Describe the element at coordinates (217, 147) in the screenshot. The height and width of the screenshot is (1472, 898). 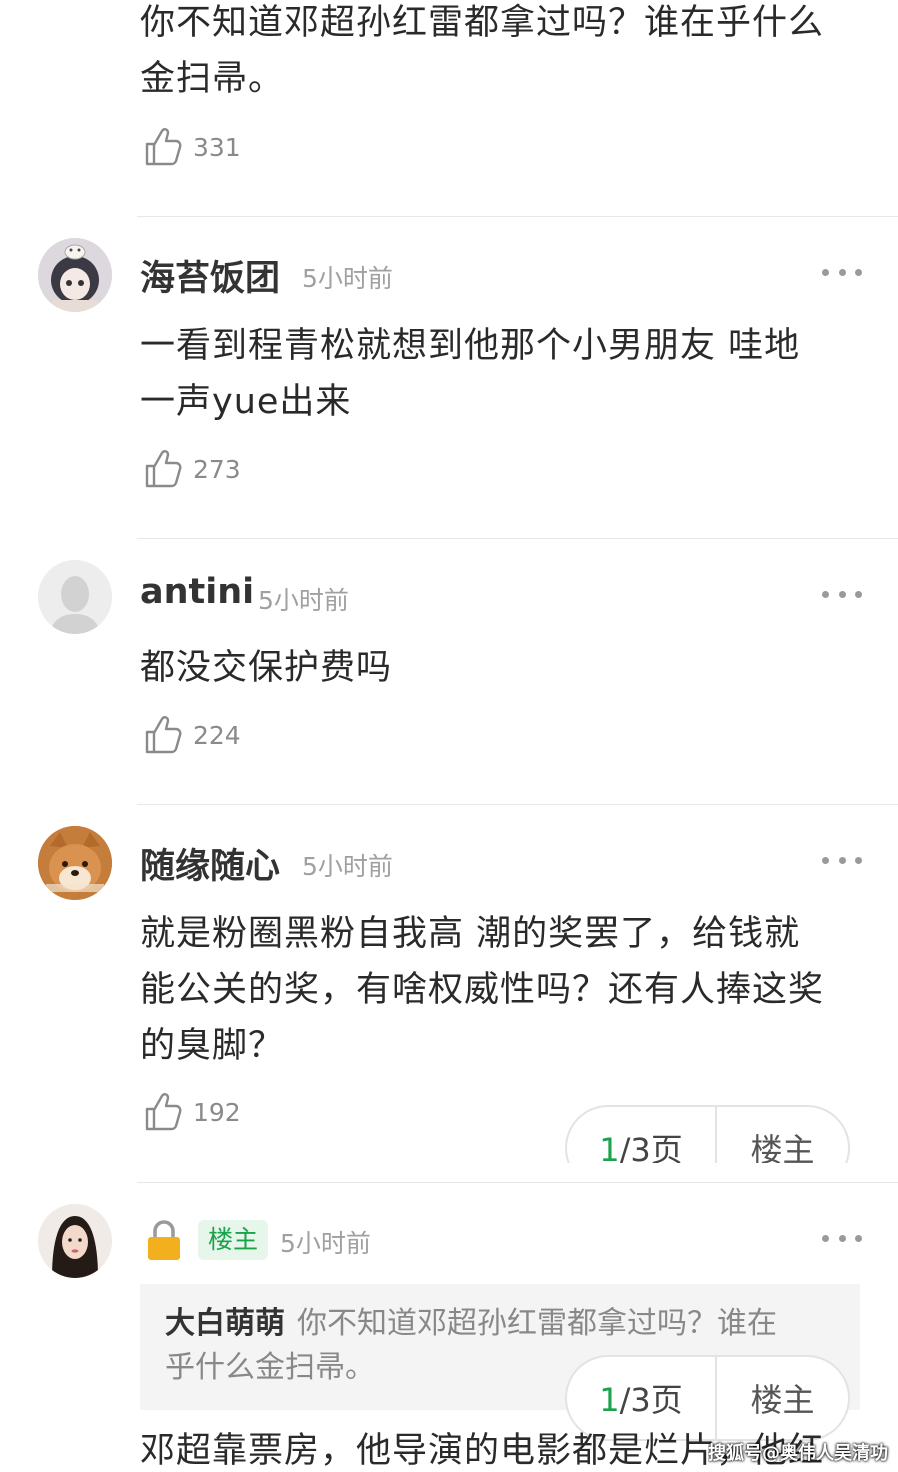
I see `like-count: 331` at that location.